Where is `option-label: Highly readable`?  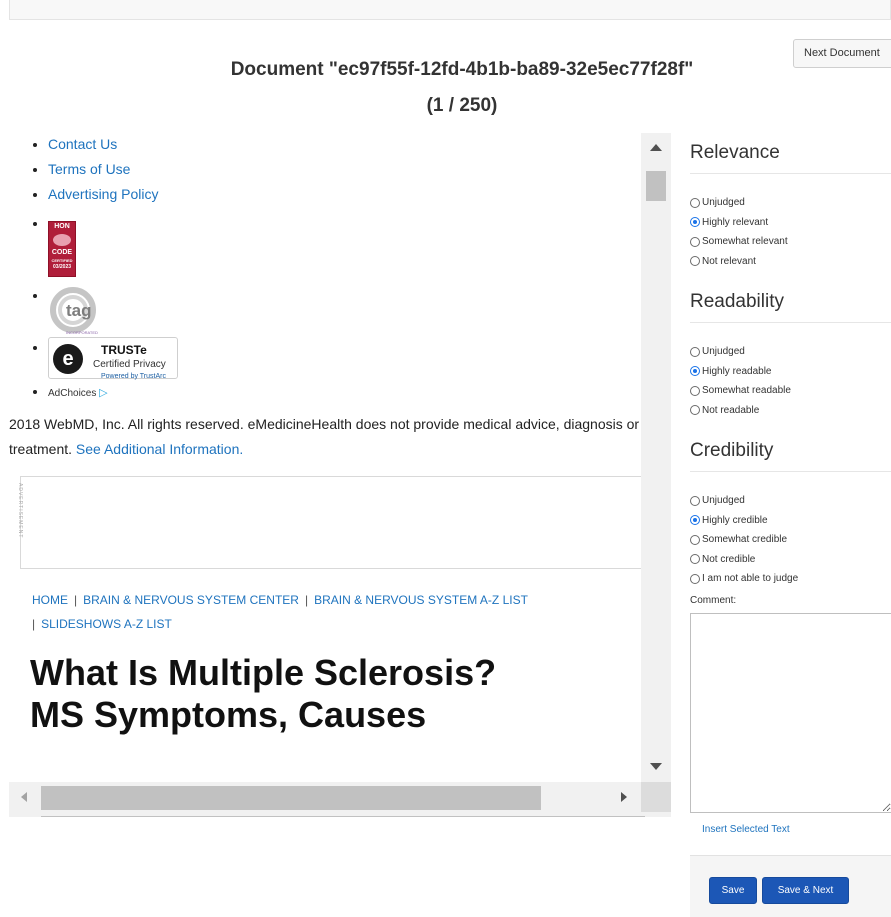 option-label: Highly readable is located at coordinates (737, 371).